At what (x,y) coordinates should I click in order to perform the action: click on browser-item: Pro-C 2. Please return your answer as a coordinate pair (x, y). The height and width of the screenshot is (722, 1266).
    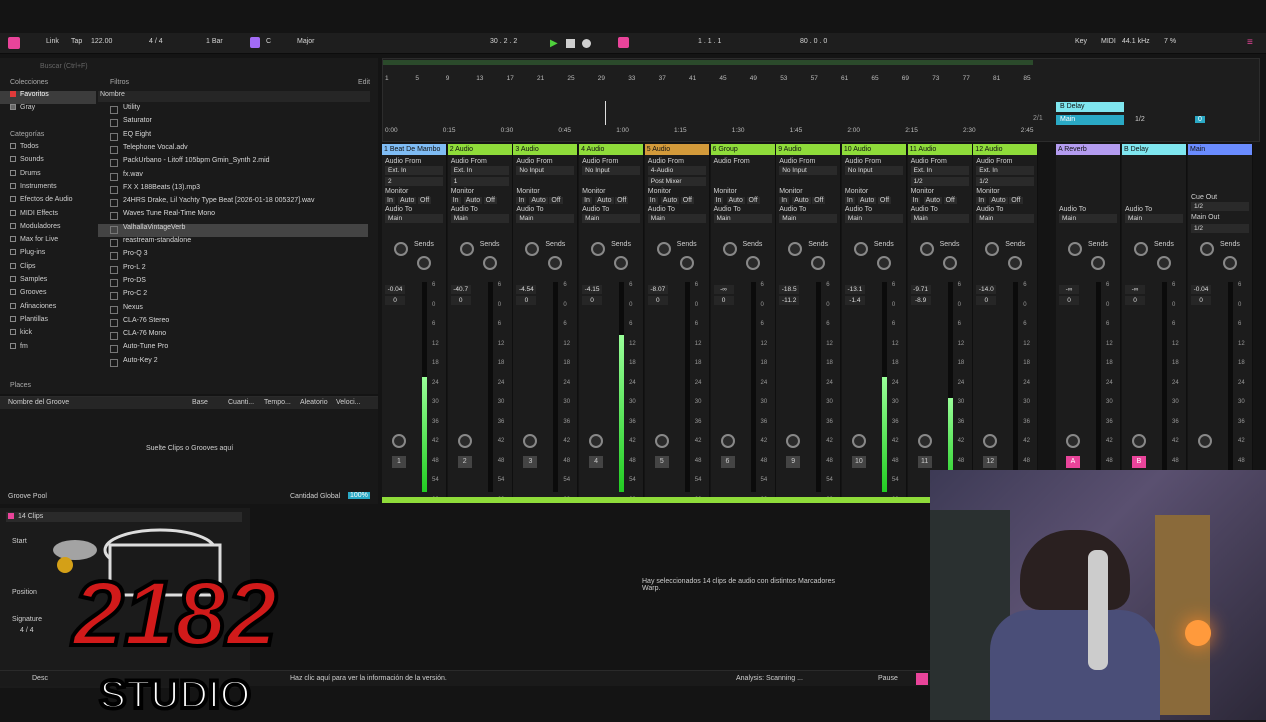
    Looking at the image, I should click on (233, 296).